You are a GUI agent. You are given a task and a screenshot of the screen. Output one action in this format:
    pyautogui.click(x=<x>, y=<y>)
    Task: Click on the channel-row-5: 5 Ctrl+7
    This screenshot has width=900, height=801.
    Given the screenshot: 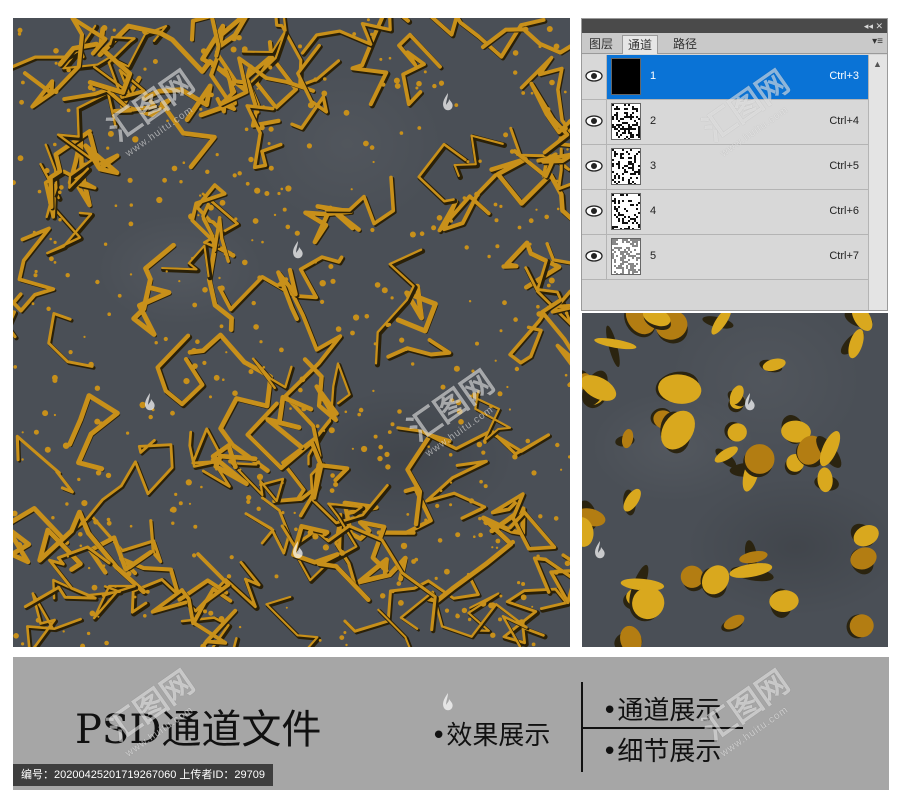 What is the action you would take?
    pyautogui.click(x=725, y=257)
    